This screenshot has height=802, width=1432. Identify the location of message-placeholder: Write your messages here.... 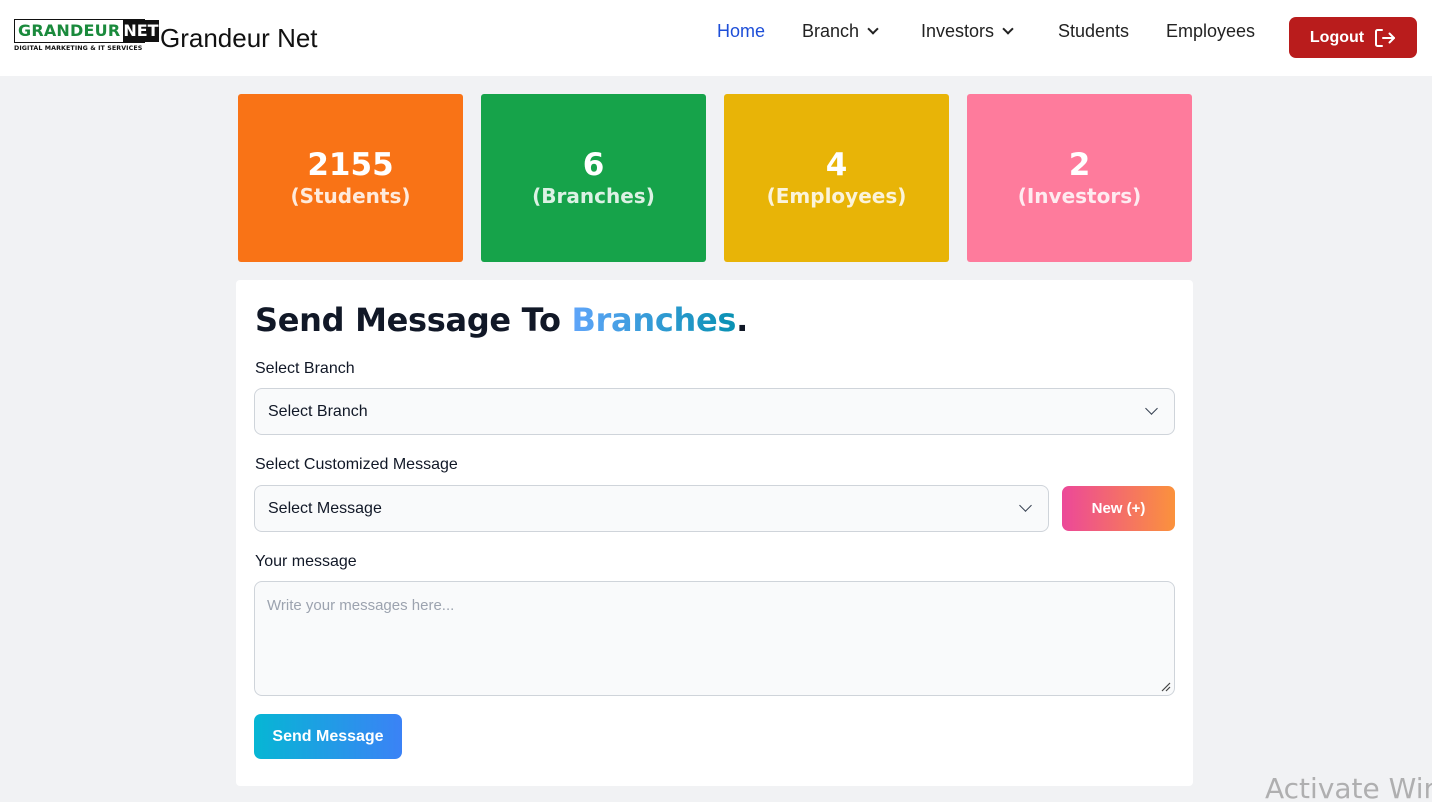
(361, 605).